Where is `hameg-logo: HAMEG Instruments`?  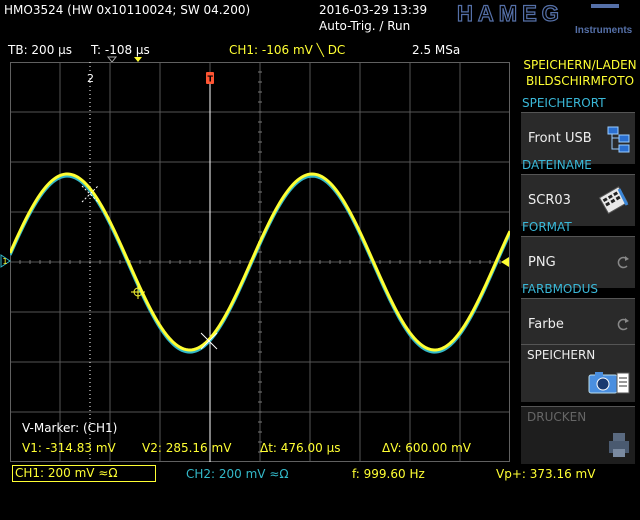 hameg-logo: HAMEG Instruments is located at coordinates (546, 20).